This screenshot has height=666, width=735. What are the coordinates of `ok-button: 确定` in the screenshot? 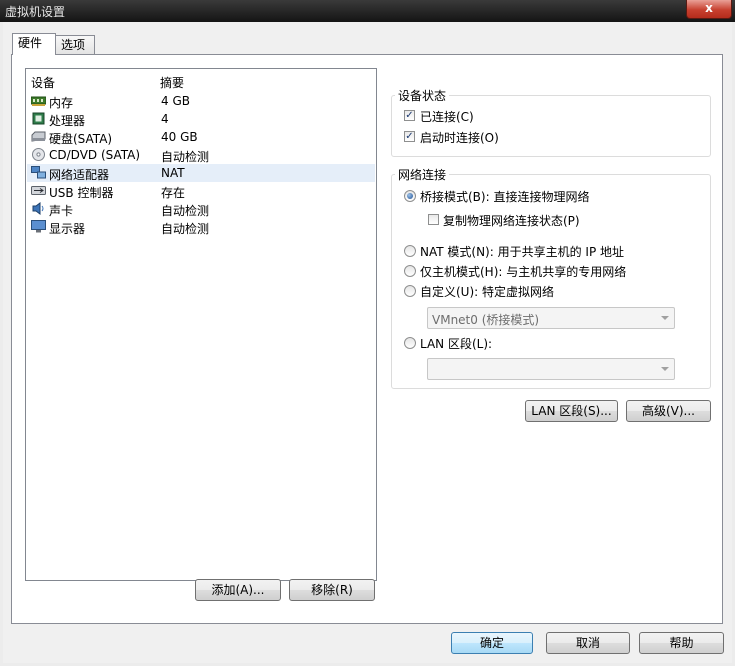 It's located at (492, 643).